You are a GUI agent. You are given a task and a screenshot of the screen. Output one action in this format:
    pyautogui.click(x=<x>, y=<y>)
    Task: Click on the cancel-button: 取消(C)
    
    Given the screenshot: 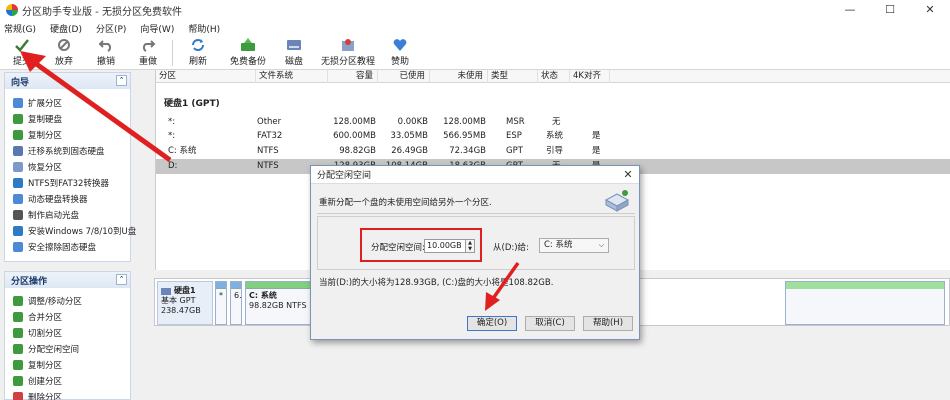 What is the action you would take?
    pyautogui.click(x=550, y=323)
    